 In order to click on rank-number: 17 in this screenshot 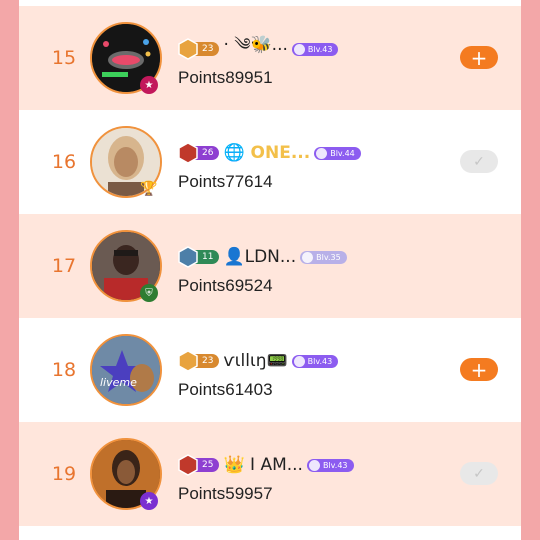, I will do `click(64, 266)`.